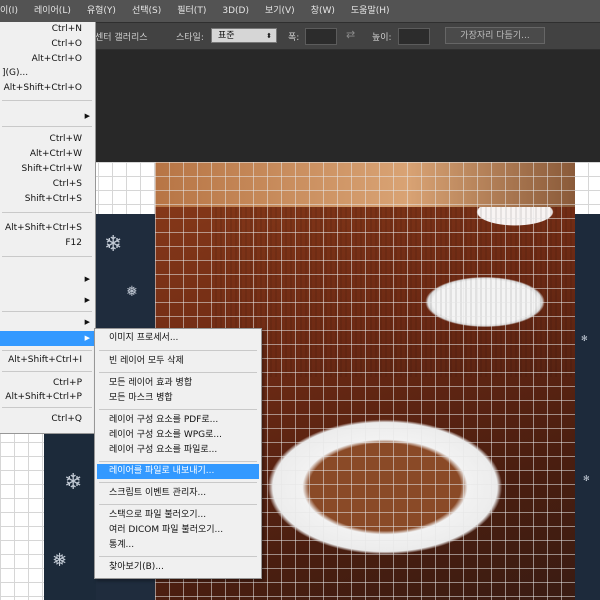 This screenshot has width=600, height=600. What do you see at coordinates (151, 383) in the screenshot?
I see `menu-item-label: 모든 레이어 효과 병합` at bounding box center [151, 383].